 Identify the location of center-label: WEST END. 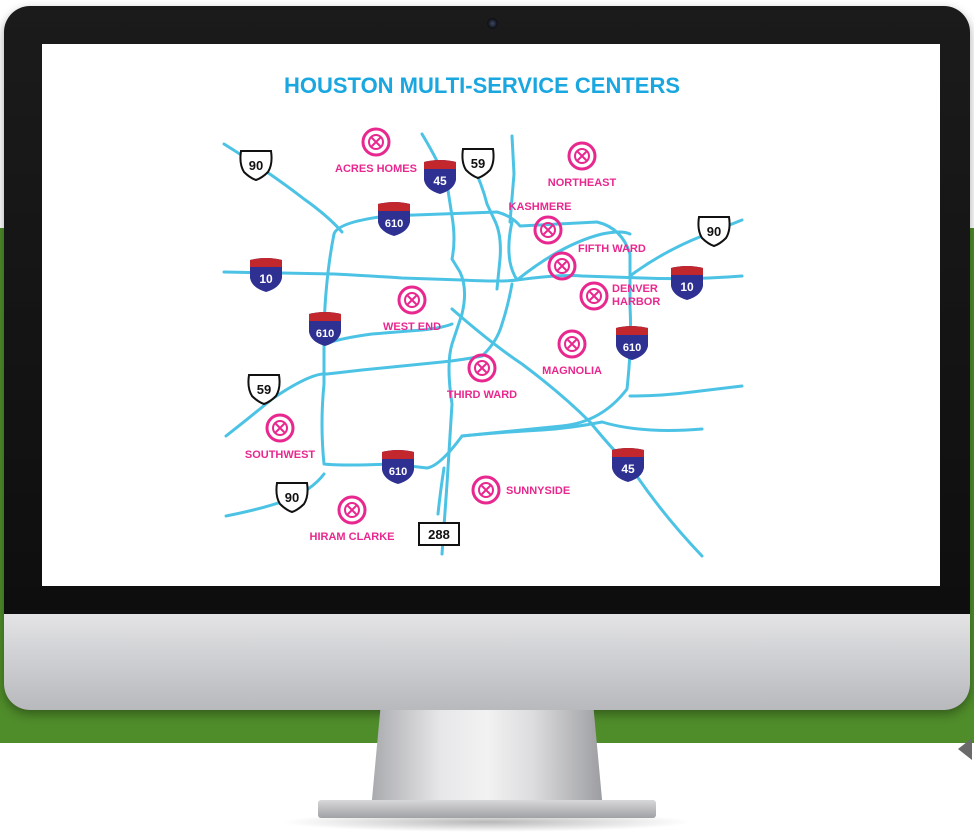
(412, 327).